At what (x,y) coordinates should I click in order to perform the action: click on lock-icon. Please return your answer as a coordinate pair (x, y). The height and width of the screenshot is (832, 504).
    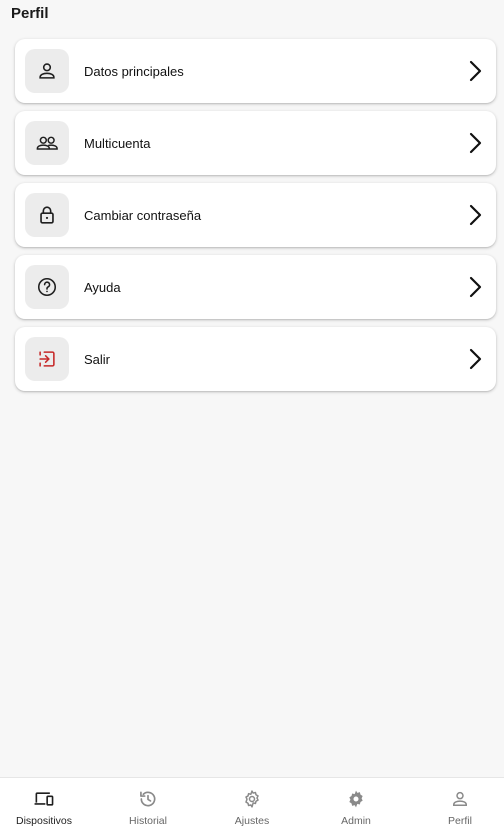
    Looking at the image, I should click on (47, 215).